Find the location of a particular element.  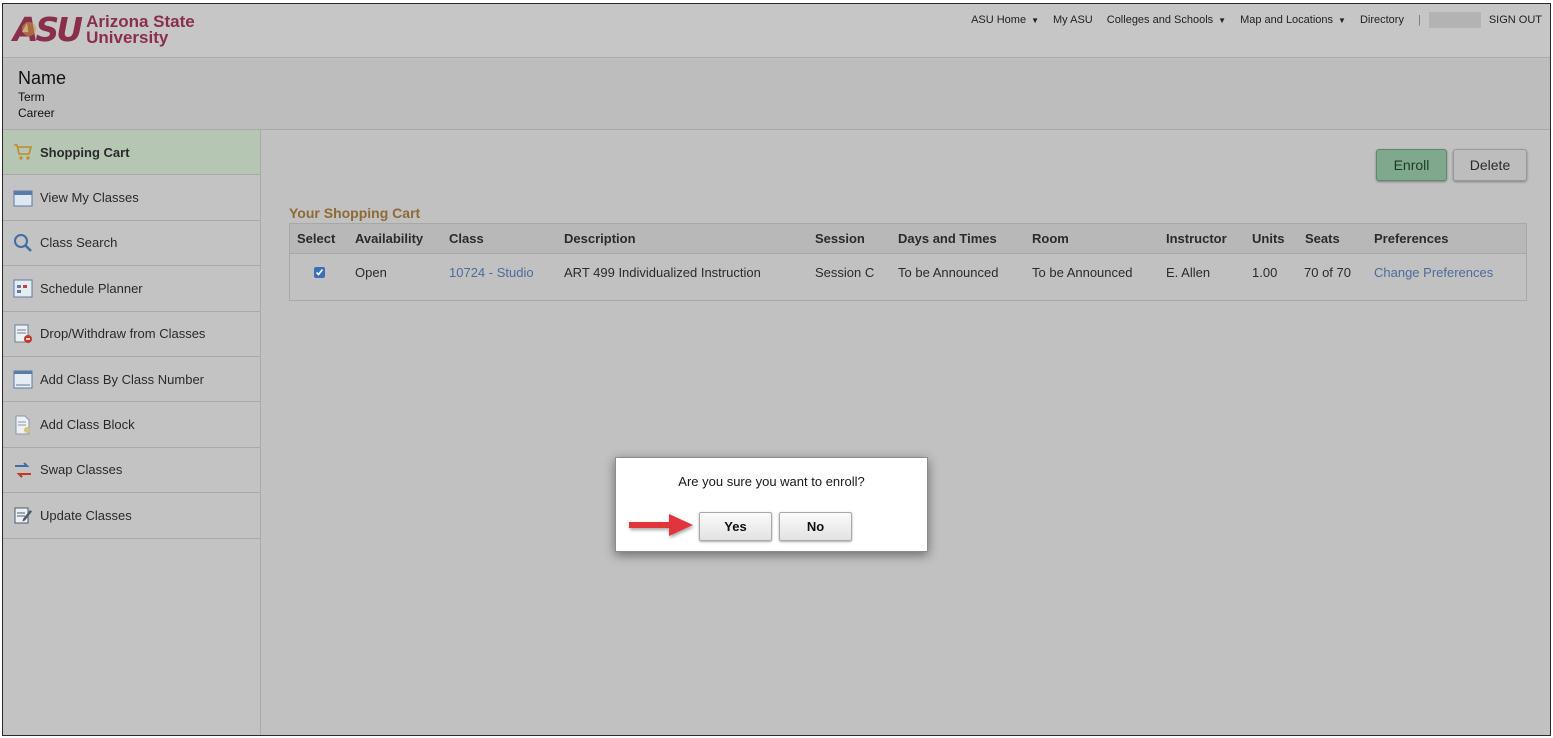

sidebar-item-add-class-block: Add Class Block is located at coordinates (131, 425).